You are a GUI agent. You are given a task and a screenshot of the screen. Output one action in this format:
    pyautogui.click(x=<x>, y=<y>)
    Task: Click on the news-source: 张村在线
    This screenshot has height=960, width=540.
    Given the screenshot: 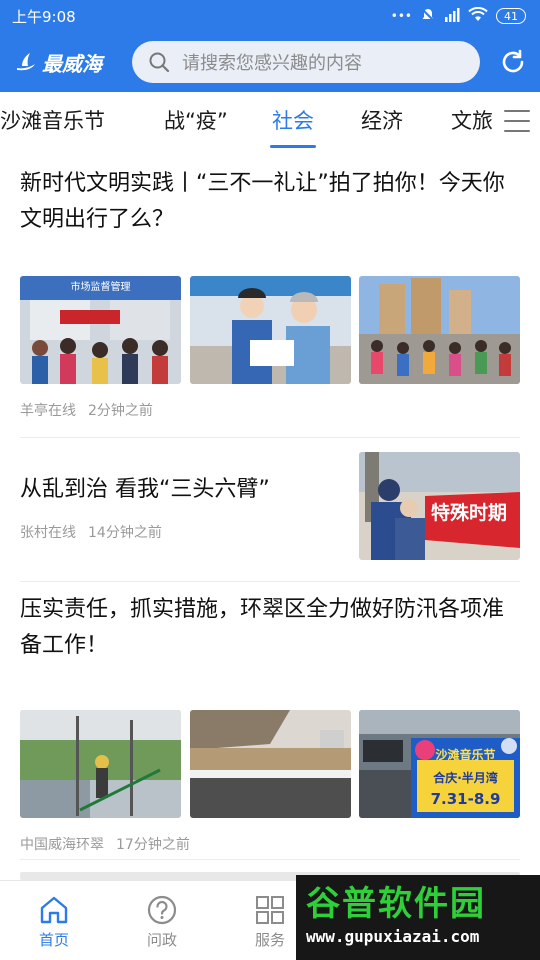 What is the action you would take?
    pyautogui.click(x=48, y=533)
    